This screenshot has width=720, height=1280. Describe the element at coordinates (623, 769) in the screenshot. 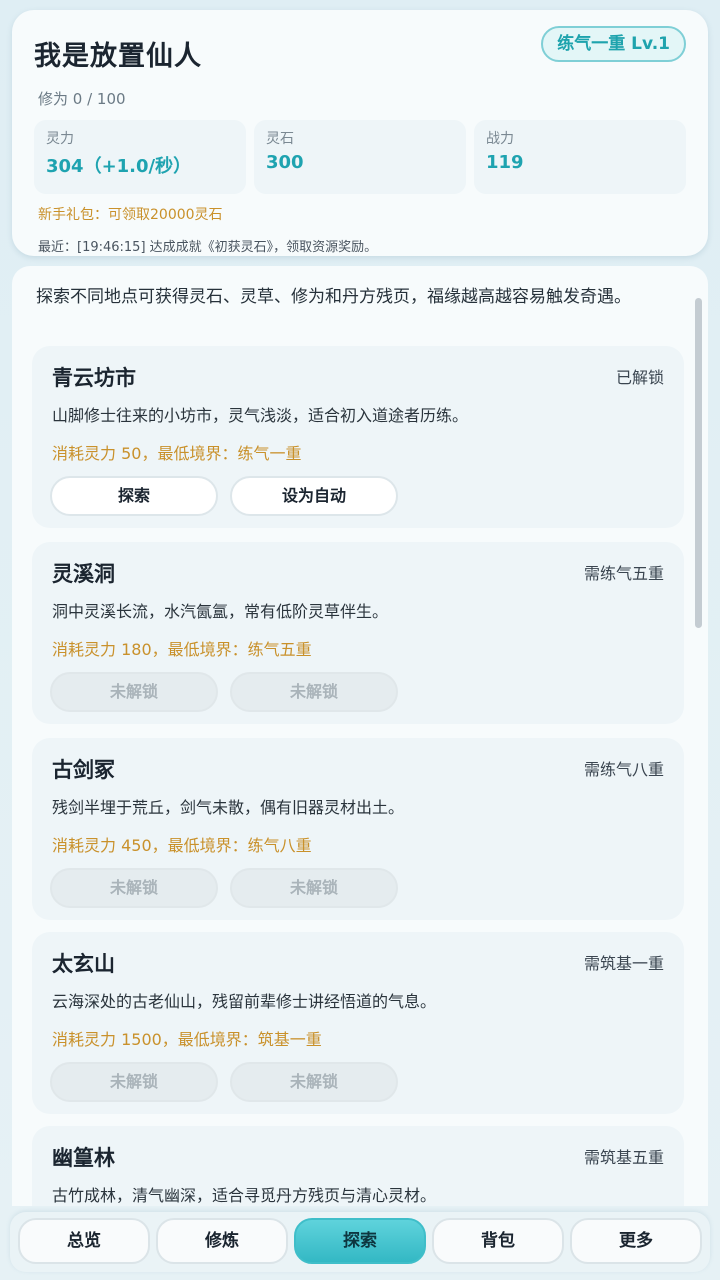

I see `location-status: 需练气八重` at that location.